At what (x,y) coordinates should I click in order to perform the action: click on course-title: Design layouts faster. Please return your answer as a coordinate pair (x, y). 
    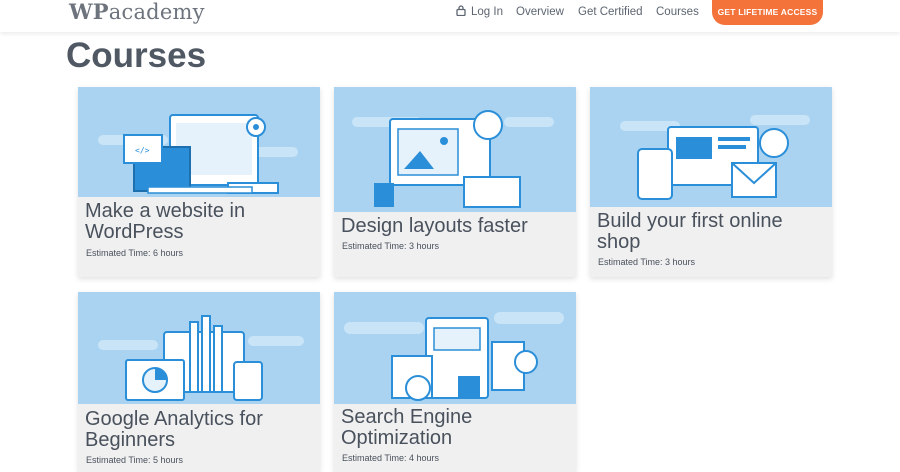
    Looking at the image, I should click on (434, 226).